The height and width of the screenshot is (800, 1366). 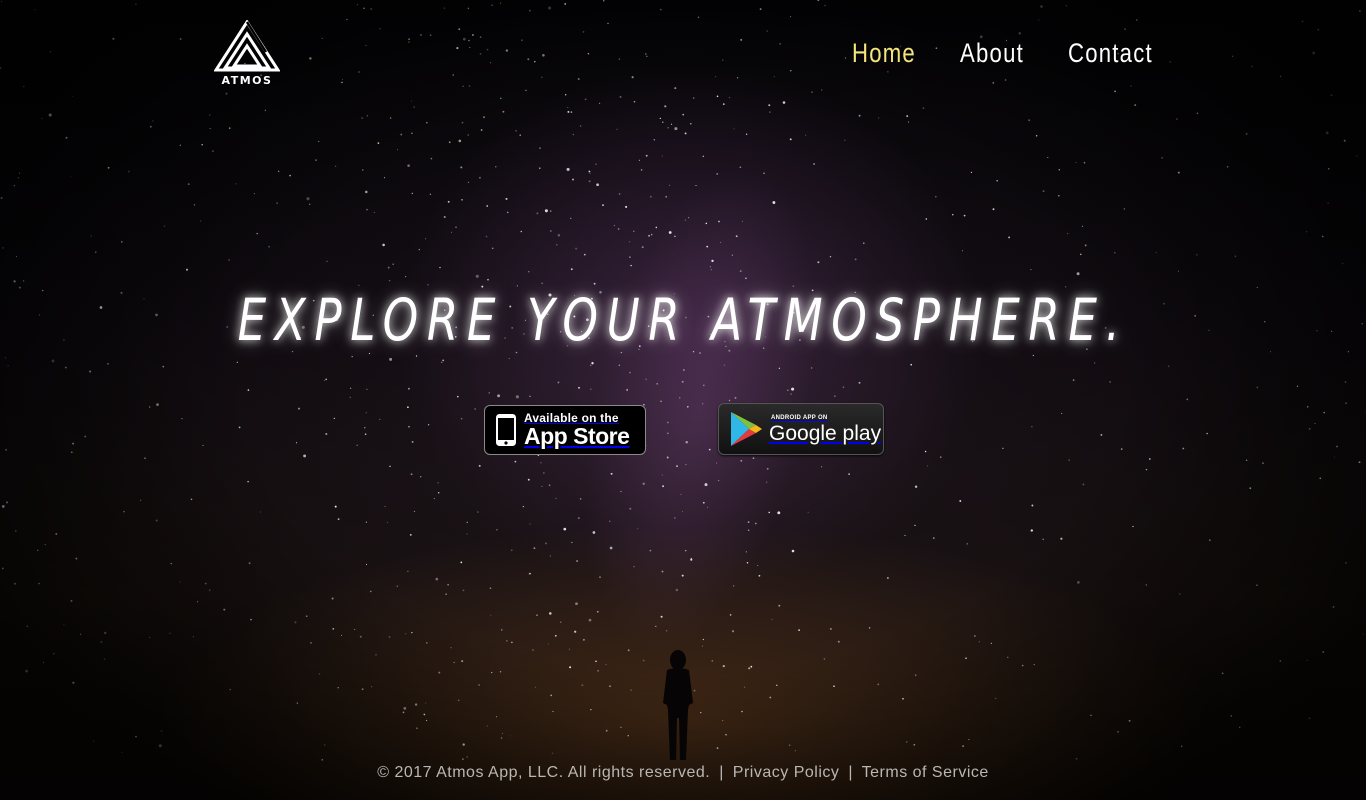 I want to click on hero-headline-container: EXPLORE YOUR ATMOSPHERE., so click(x=683, y=320).